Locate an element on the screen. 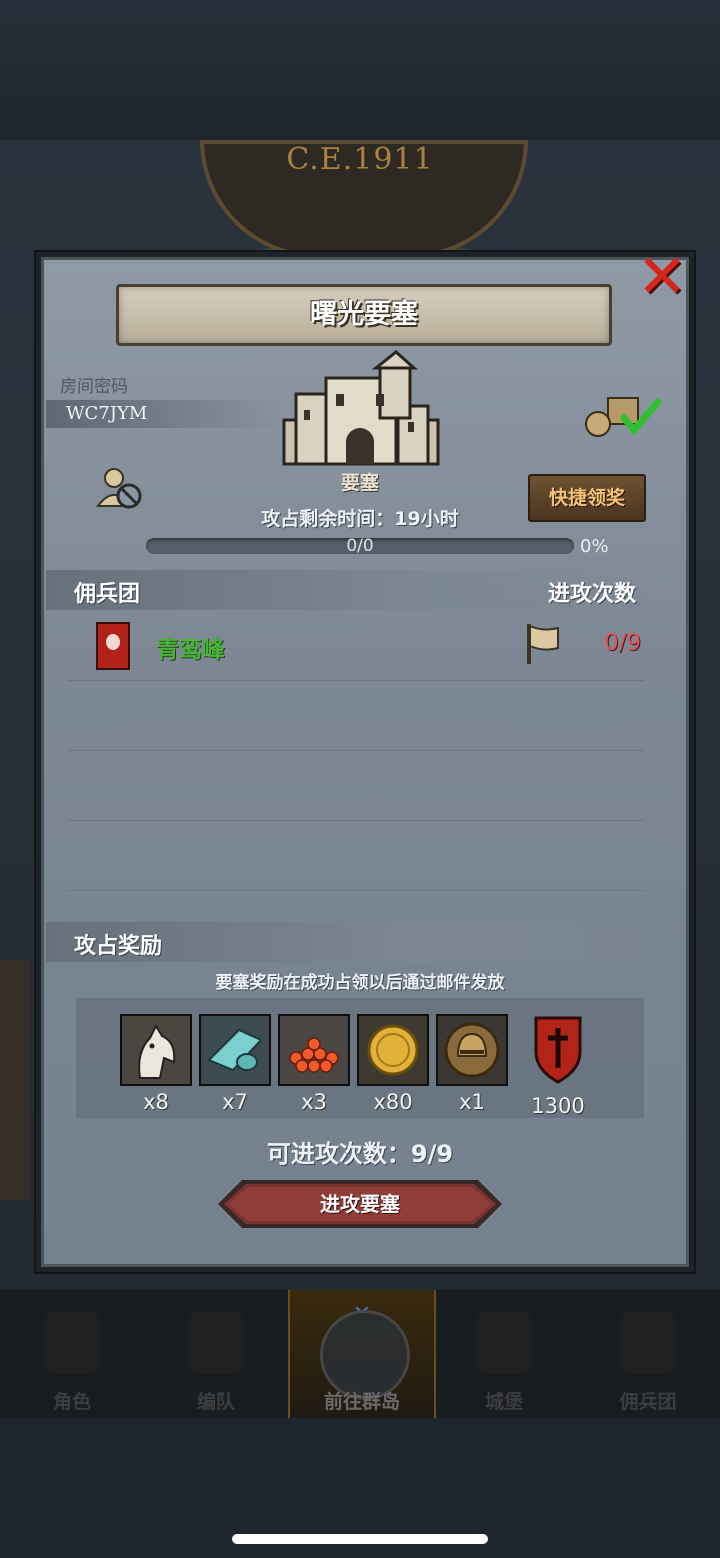  reward-item: 1300 is located at coordinates (558, 1066).